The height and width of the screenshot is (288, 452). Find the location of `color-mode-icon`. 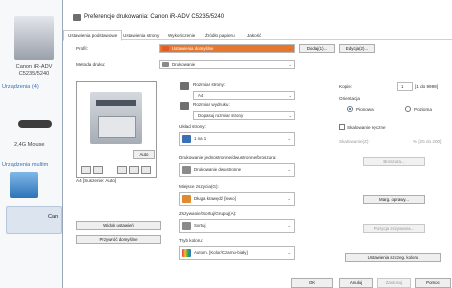

color-mode-icon is located at coordinates (186, 253).